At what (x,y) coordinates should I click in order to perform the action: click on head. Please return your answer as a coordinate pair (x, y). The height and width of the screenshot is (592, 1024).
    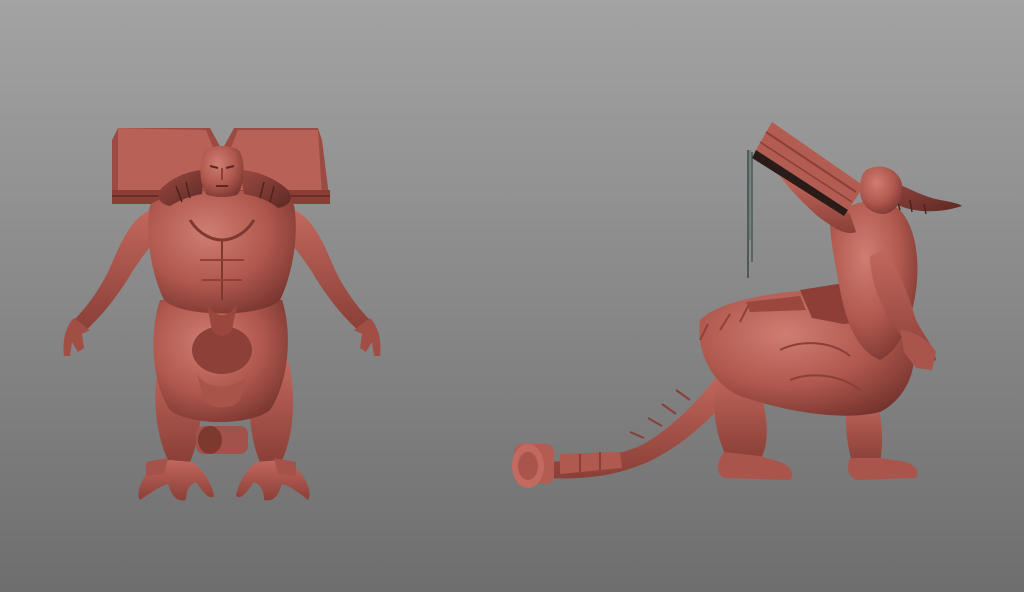
    Looking at the image, I should click on (222, 171).